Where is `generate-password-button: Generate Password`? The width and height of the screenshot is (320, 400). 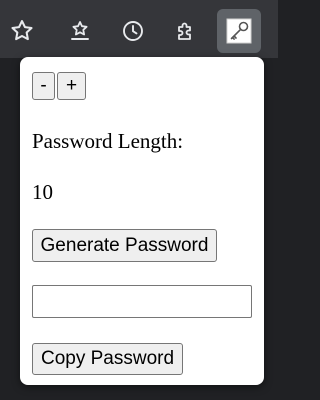 generate-password-button: Generate Password is located at coordinates (124, 245).